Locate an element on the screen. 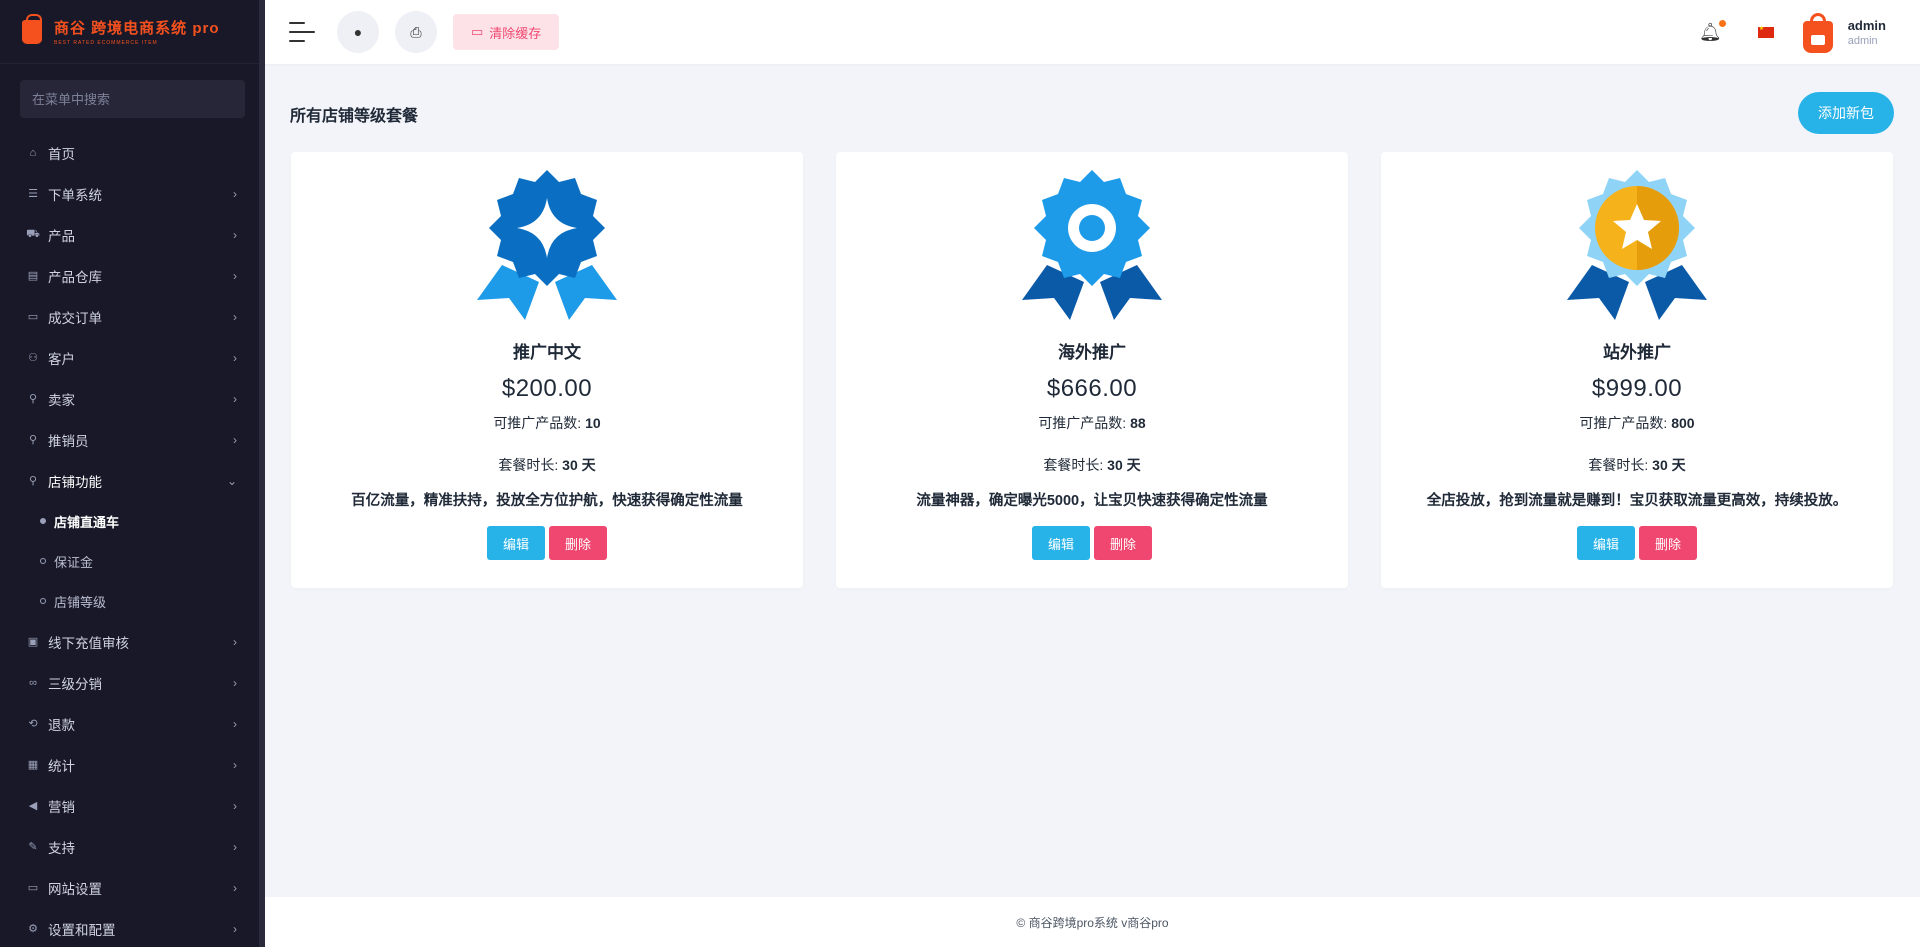 The width and height of the screenshot is (1920, 947). globe-icon: ● is located at coordinates (358, 32).